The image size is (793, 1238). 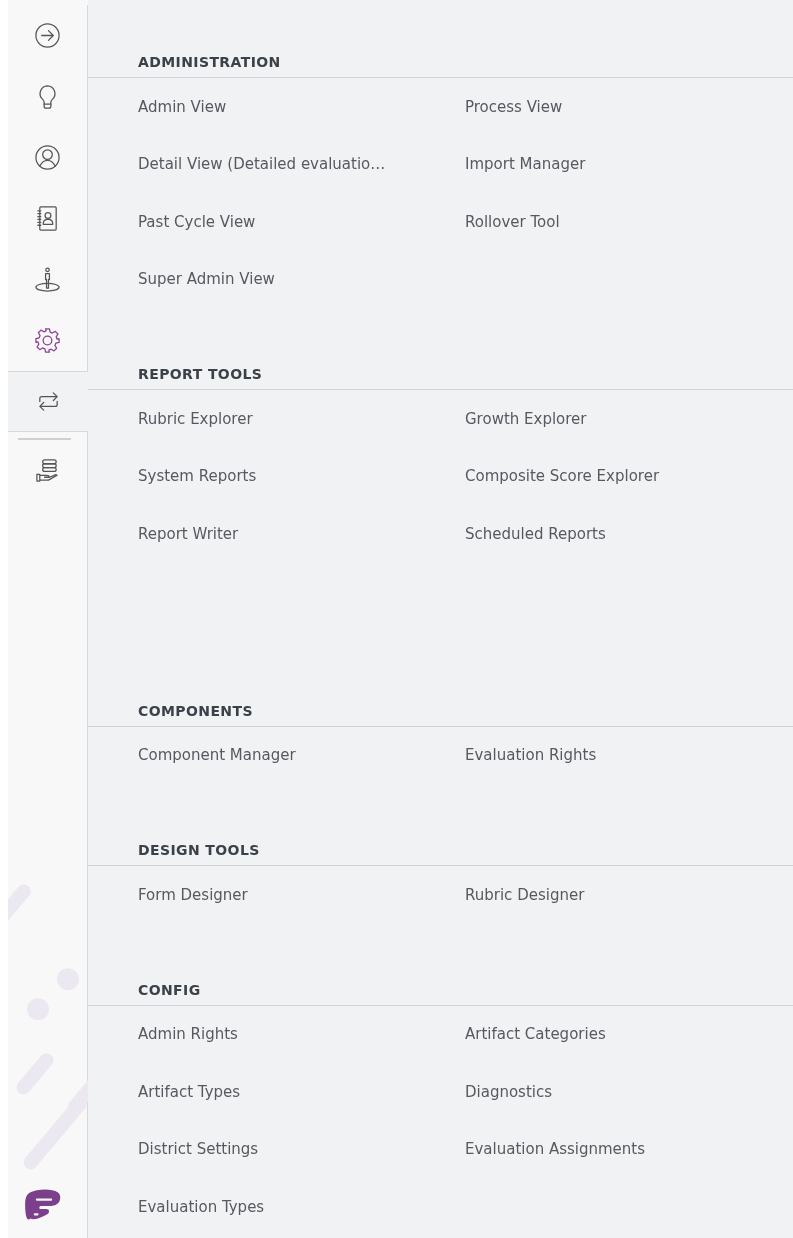 What do you see at coordinates (194, 755) in the screenshot?
I see `menu-link: Component Manager` at bounding box center [194, 755].